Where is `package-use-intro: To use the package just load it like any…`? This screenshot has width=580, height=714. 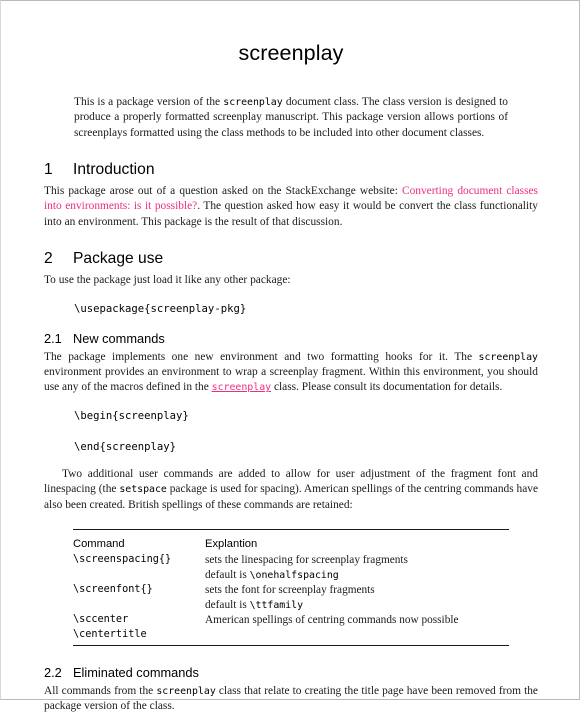
package-use-intro: To use the package just load it like any… is located at coordinates (167, 280).